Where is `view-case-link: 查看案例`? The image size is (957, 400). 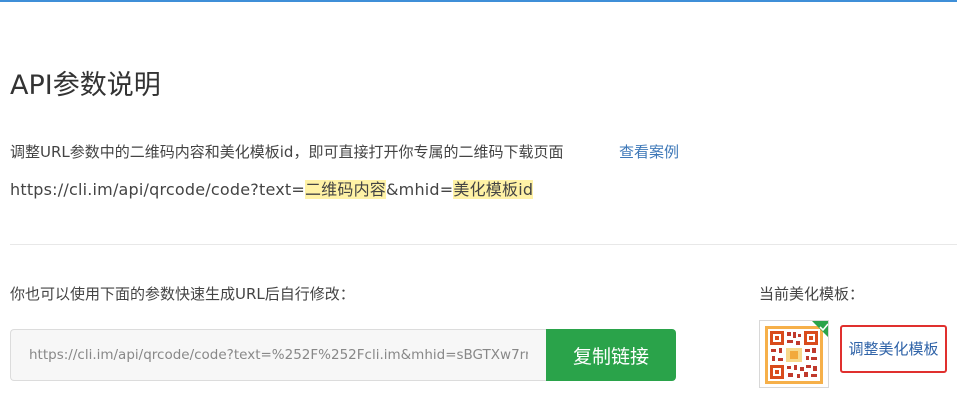 view-case-link: 查看案例 is located at coordinates (649, 152).